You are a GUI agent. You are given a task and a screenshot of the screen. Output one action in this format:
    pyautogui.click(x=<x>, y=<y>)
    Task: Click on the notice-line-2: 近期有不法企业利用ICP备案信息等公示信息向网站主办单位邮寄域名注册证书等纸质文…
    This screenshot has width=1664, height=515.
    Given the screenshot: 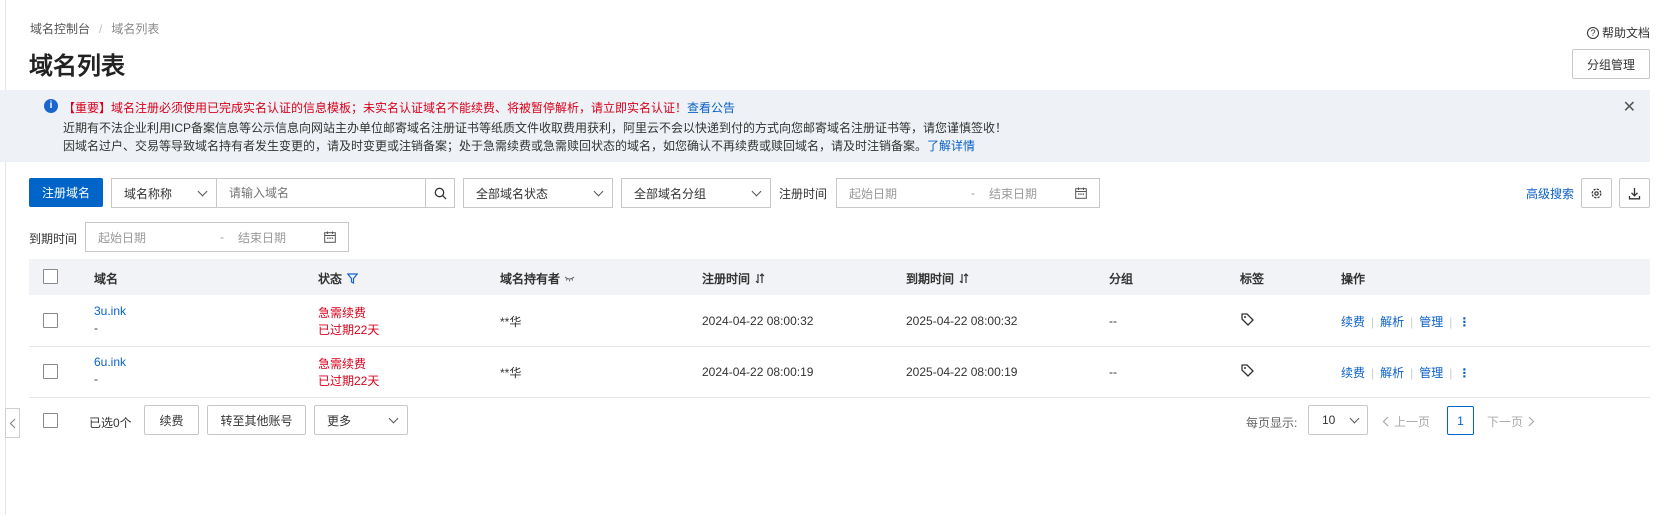 What is the action you would take?
    pyautogui.click(x=535, y=128)
    